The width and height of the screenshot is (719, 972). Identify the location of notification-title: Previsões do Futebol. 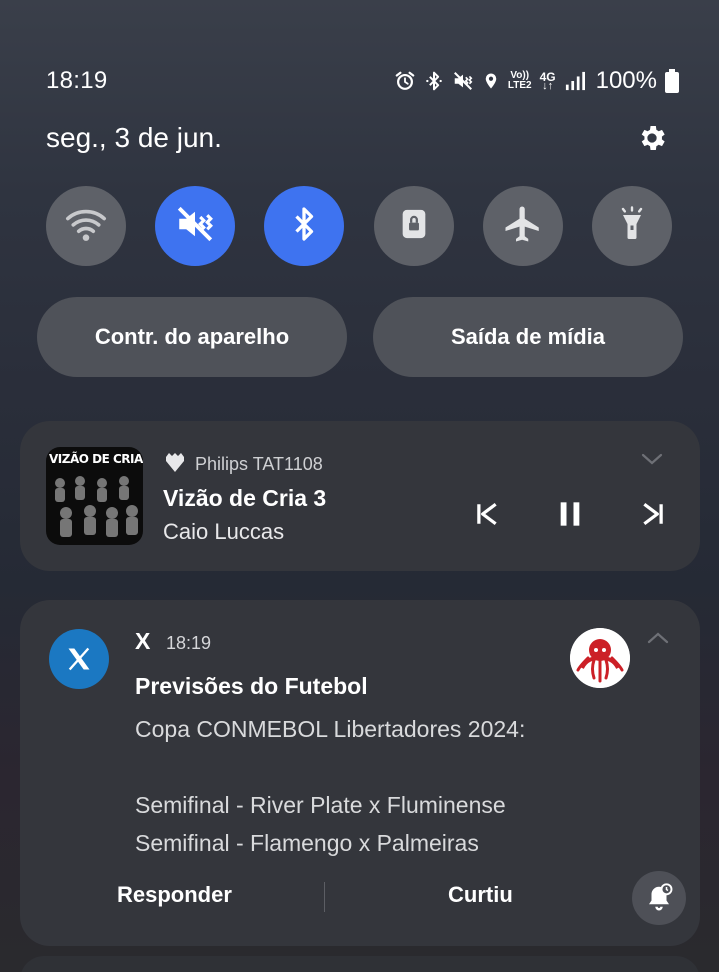
(251, 686).